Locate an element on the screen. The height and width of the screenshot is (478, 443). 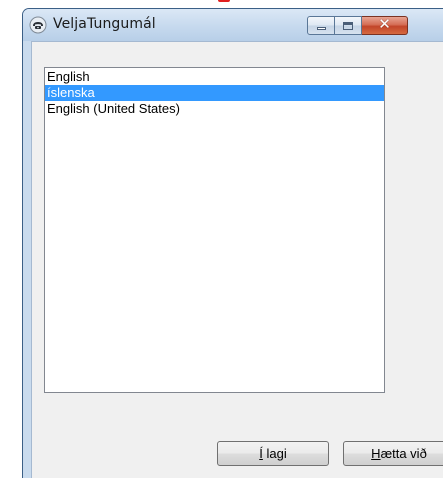
language-item-english-us: English (United States) is located at coordinates (214, 109).